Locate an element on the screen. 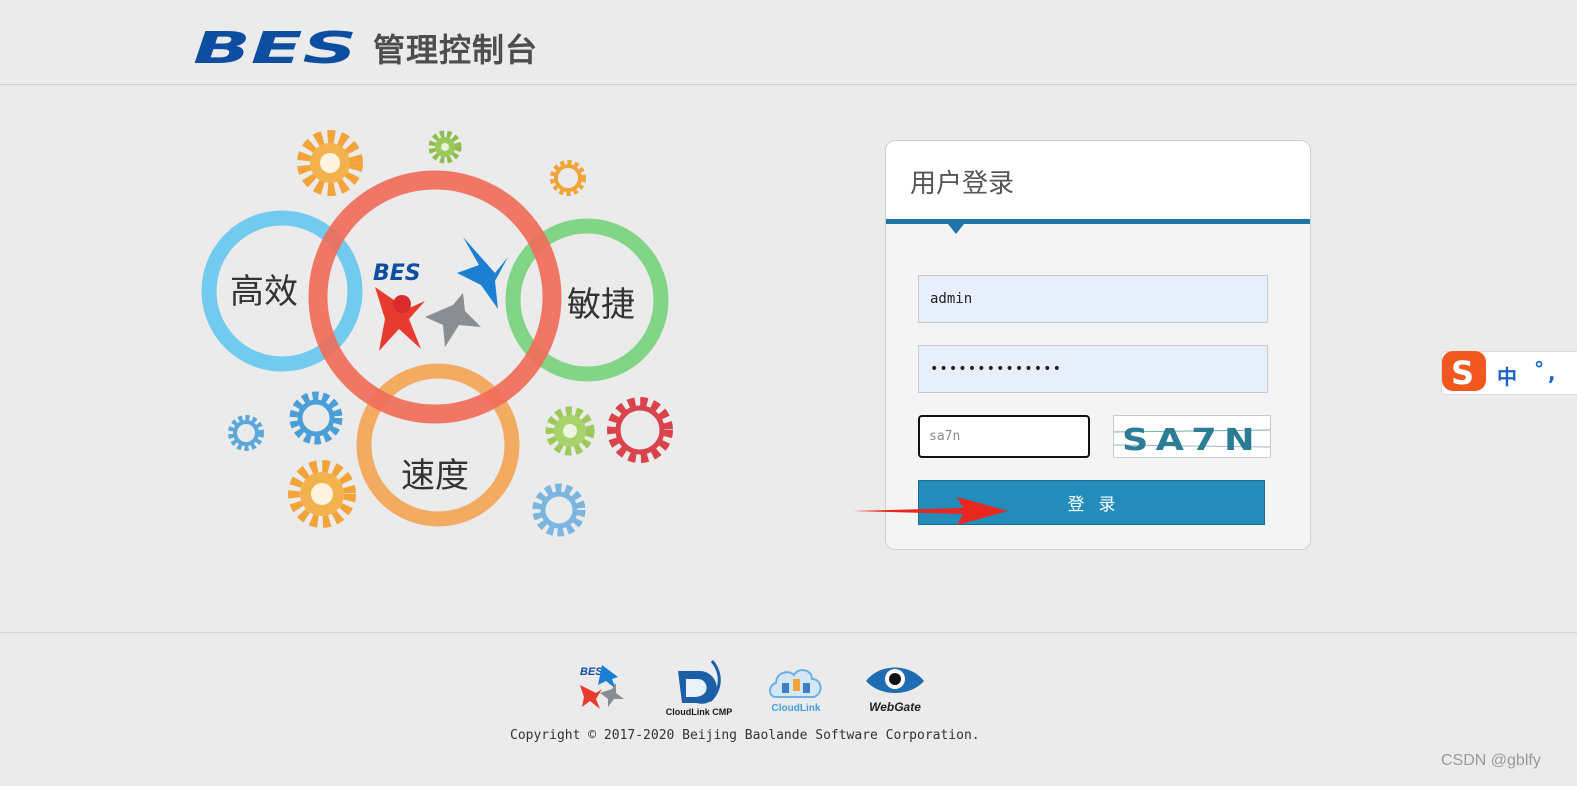 This screenshot has width=1577, height=786. username-input is located at coordinates (1093, 299).